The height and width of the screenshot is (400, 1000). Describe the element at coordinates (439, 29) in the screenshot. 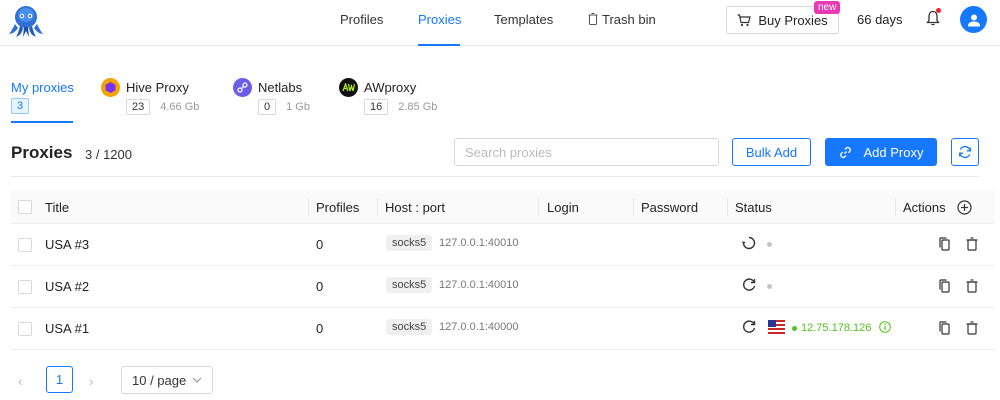

I see `nav-proxies: Proxies` at that location.